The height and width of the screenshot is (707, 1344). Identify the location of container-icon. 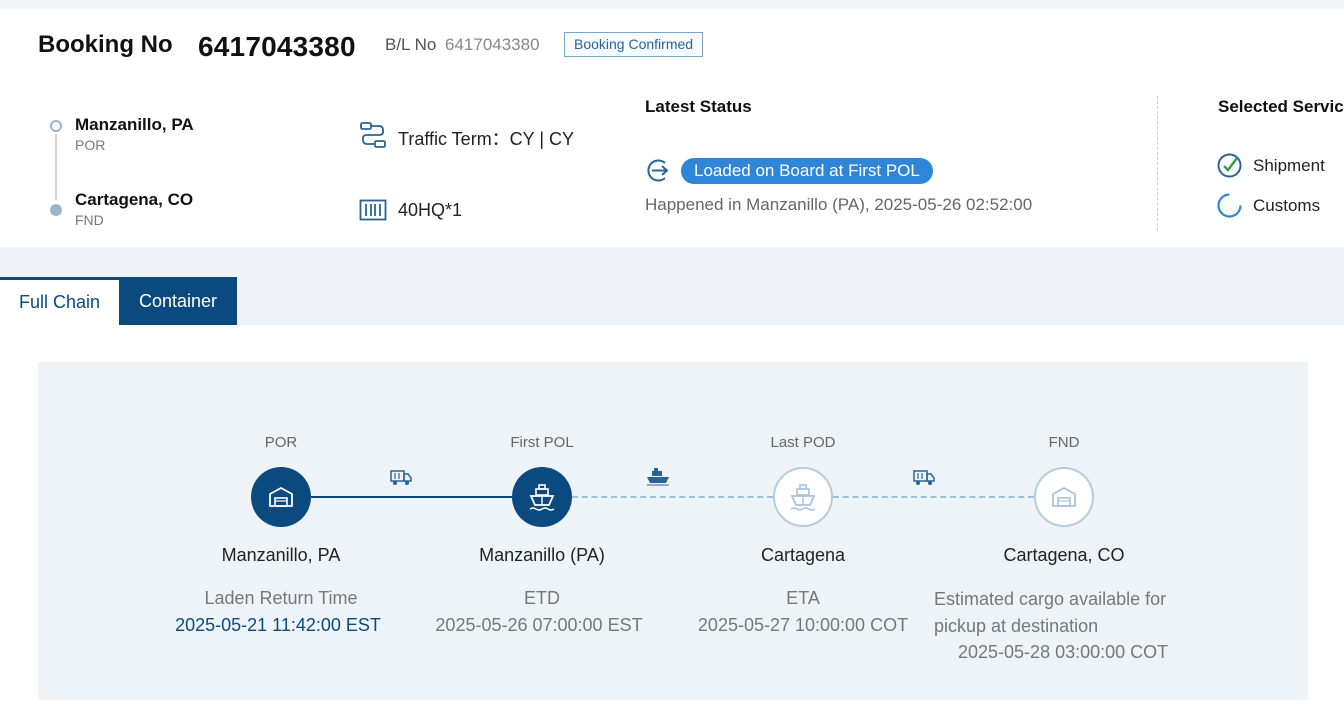
(373, 210).